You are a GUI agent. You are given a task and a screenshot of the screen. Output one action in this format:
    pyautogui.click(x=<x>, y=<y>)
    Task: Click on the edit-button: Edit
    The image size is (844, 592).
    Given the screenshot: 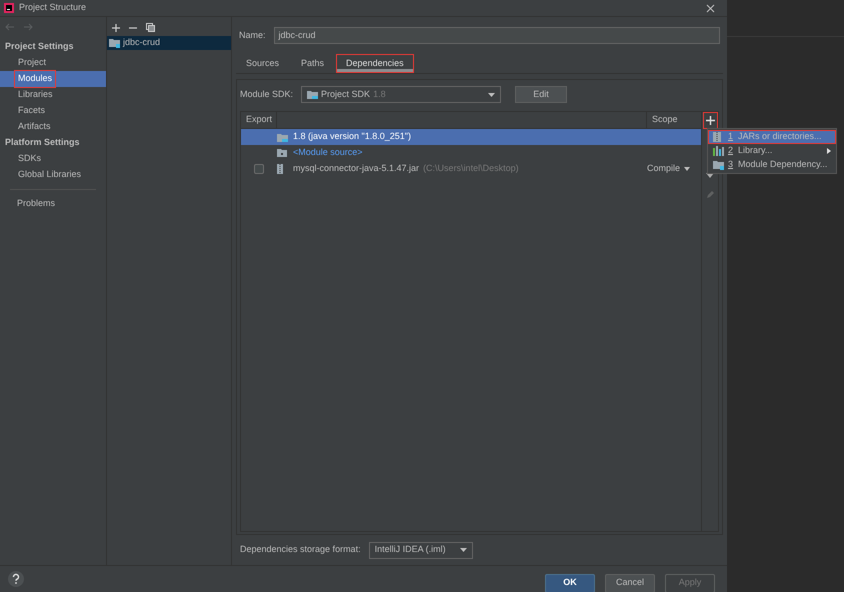 What is the action you would take?
    pyautogui.click(x=541, y=94)
    